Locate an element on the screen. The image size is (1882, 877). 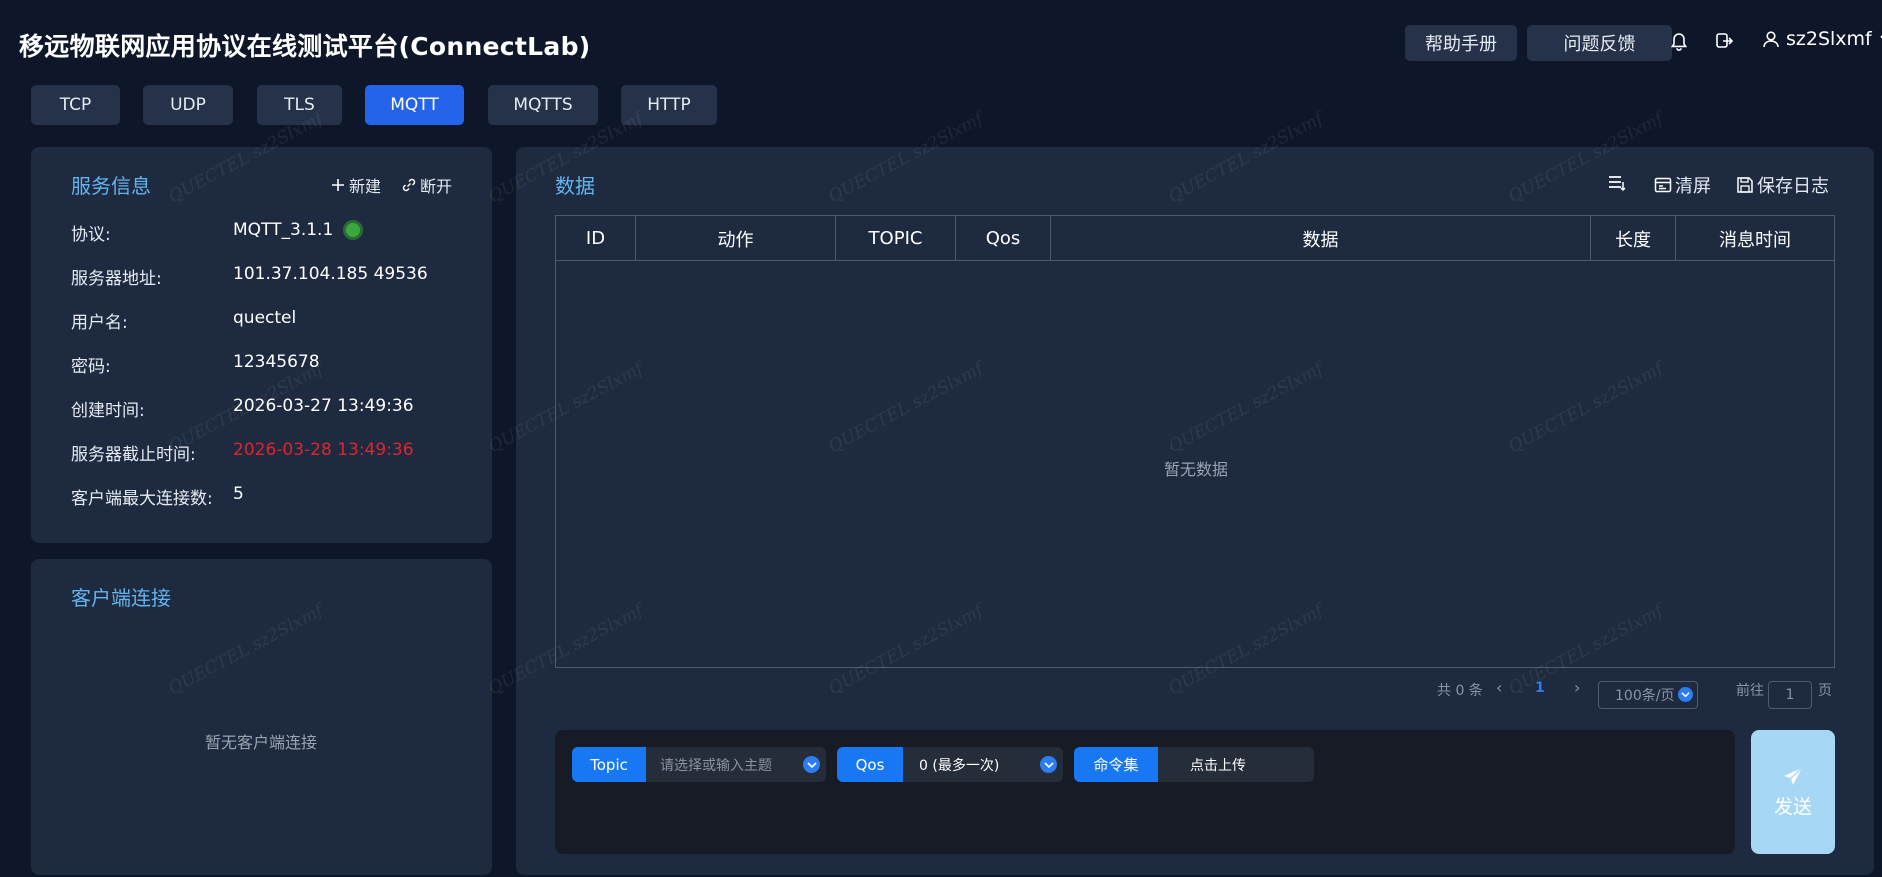
upload-button: 点击上传 is located at coordinates (1236, 764).